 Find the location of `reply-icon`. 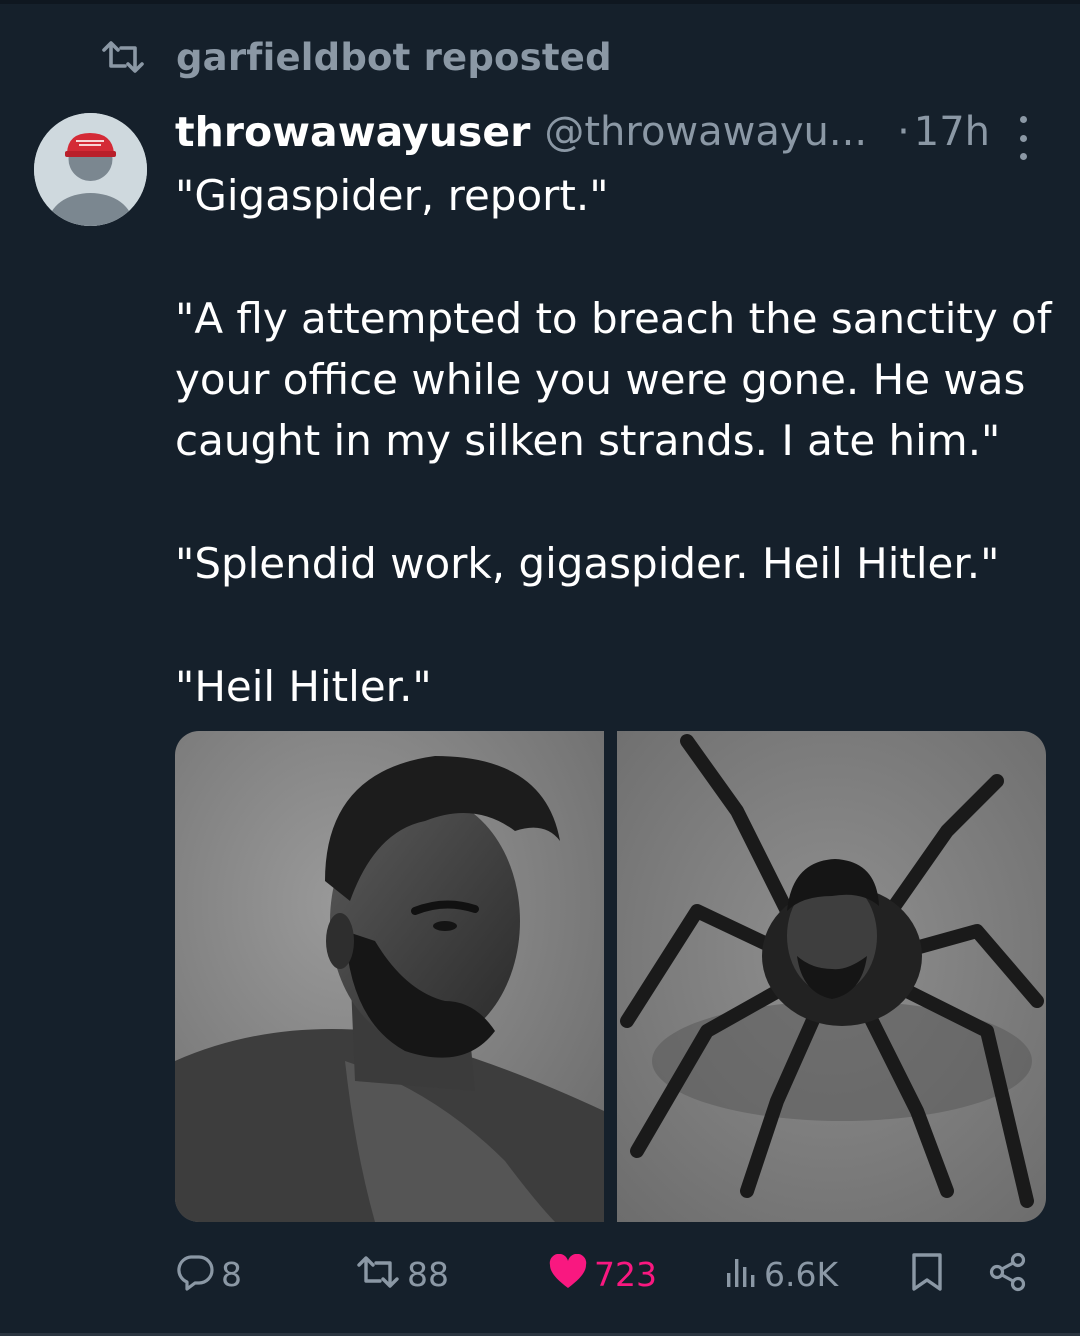

reply-icon is located at coordinates (195, 1274).